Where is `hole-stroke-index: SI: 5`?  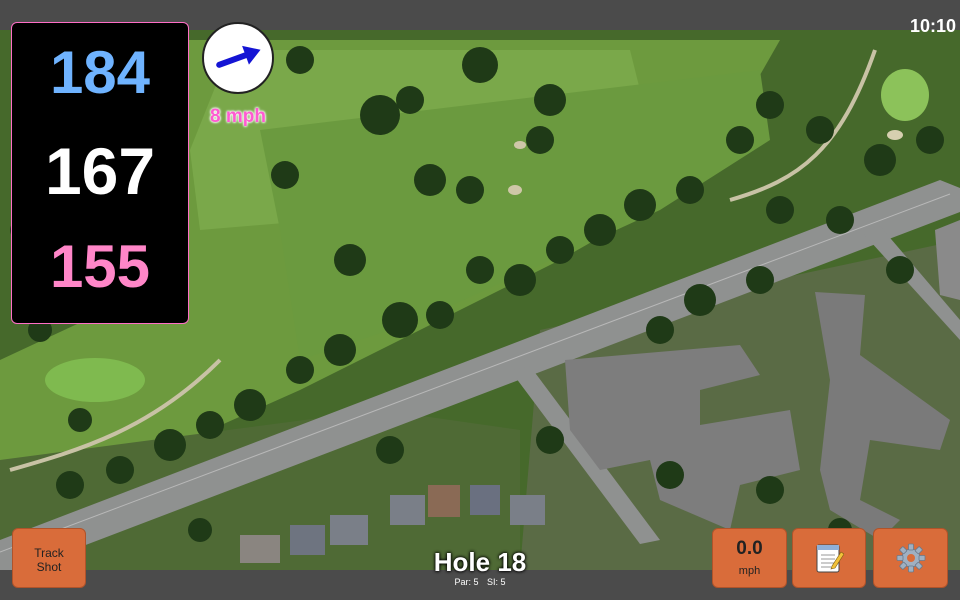 hole-stroke-index: SI: 5 is located at coordinates (496, 582).